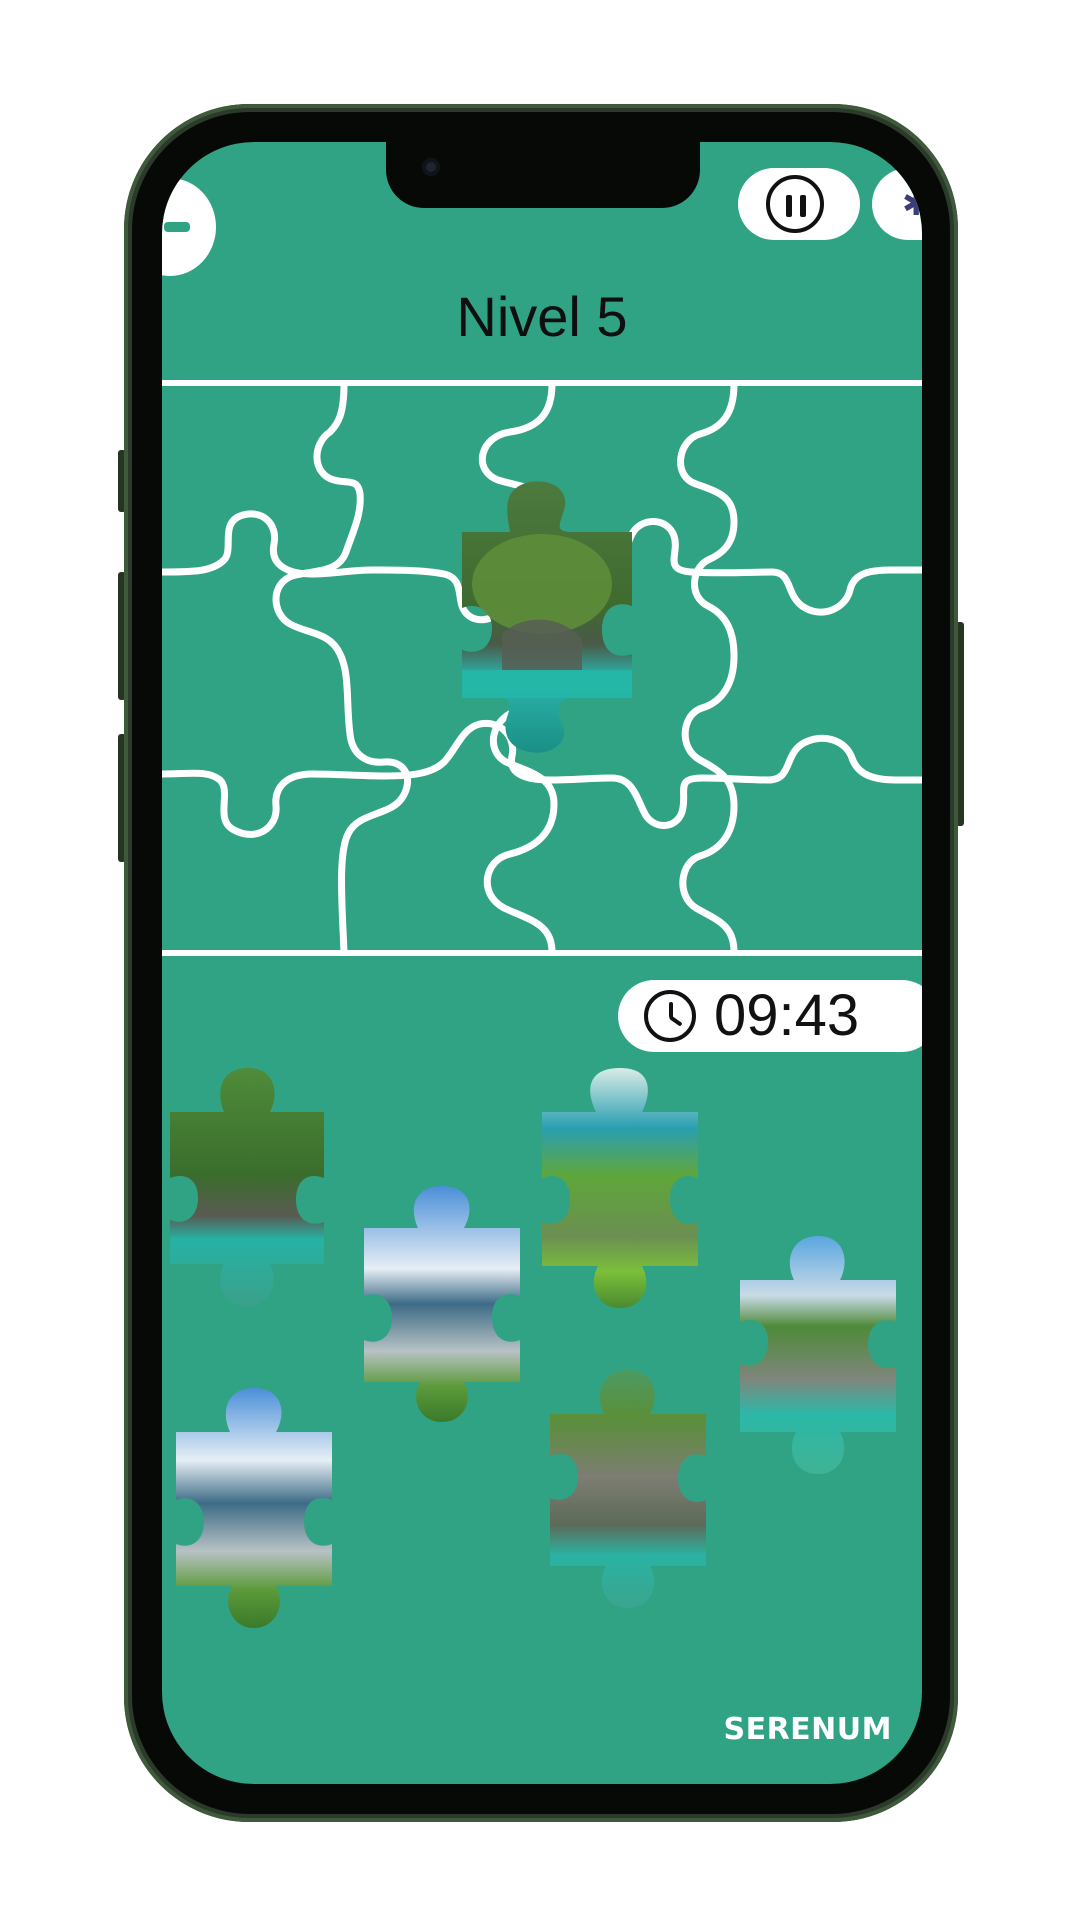 The height and width of the screenshot is (1920, 1080). What do you see at coordinates (912, 204) in the screenshot?
I see `gear-icon: ✱` at bounding box center [912, 204].